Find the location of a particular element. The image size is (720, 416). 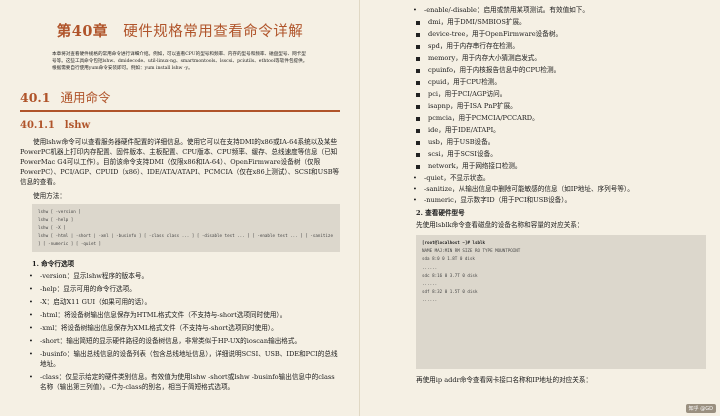

test-item: cpuid，用于CPU检测。 is located at coordinates (561, 82).